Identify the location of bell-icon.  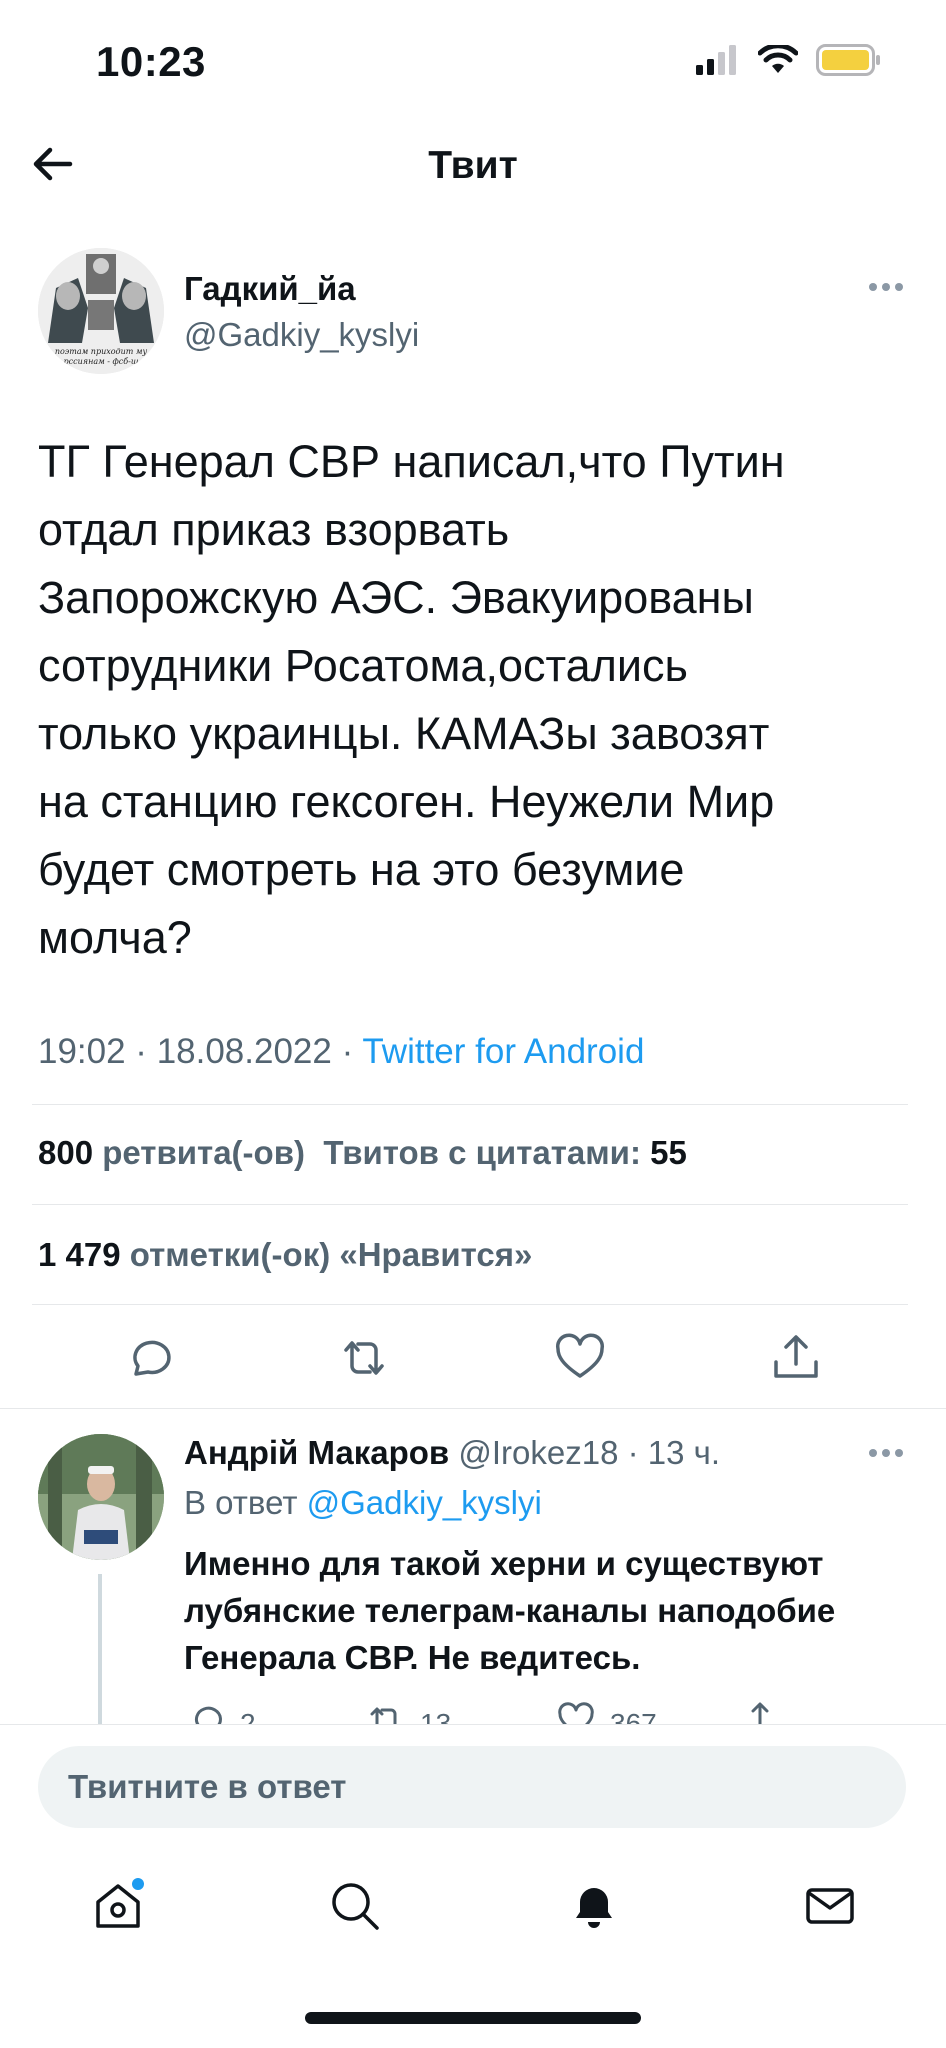
(594, 1908).